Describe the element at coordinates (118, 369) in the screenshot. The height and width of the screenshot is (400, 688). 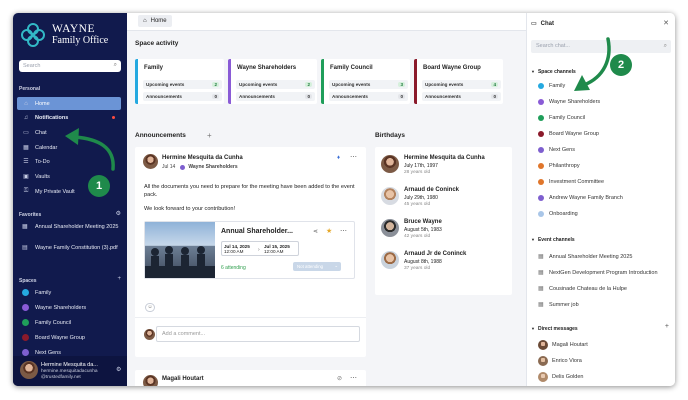
I see `user-settings-icon: ⚙` at that location.